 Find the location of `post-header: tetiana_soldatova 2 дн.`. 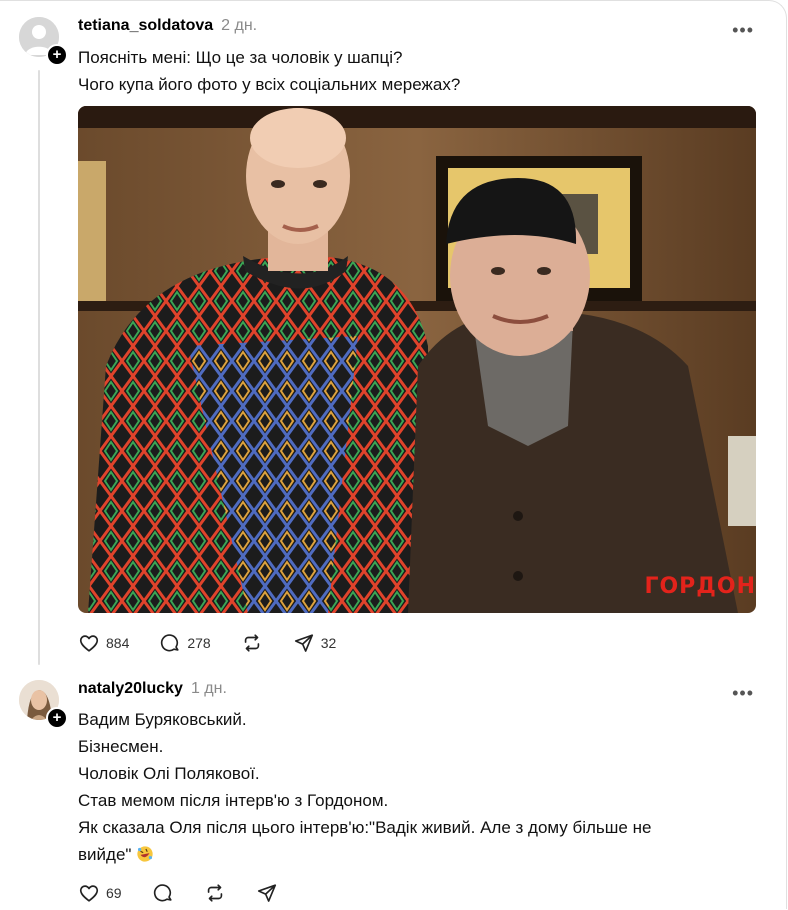

post-header: tetiana_soldatova 2 дн. is located at coordinates (167, 26).